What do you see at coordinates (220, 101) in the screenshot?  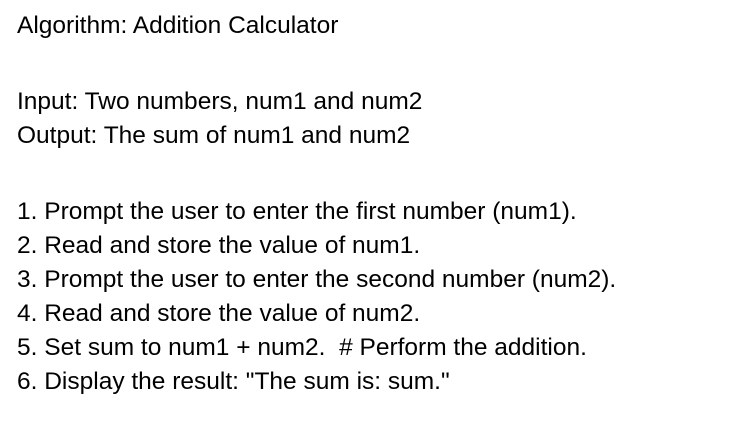 I see `input-description: Input: Two numbers, num1 and num2` at bounding box center [220, 101].